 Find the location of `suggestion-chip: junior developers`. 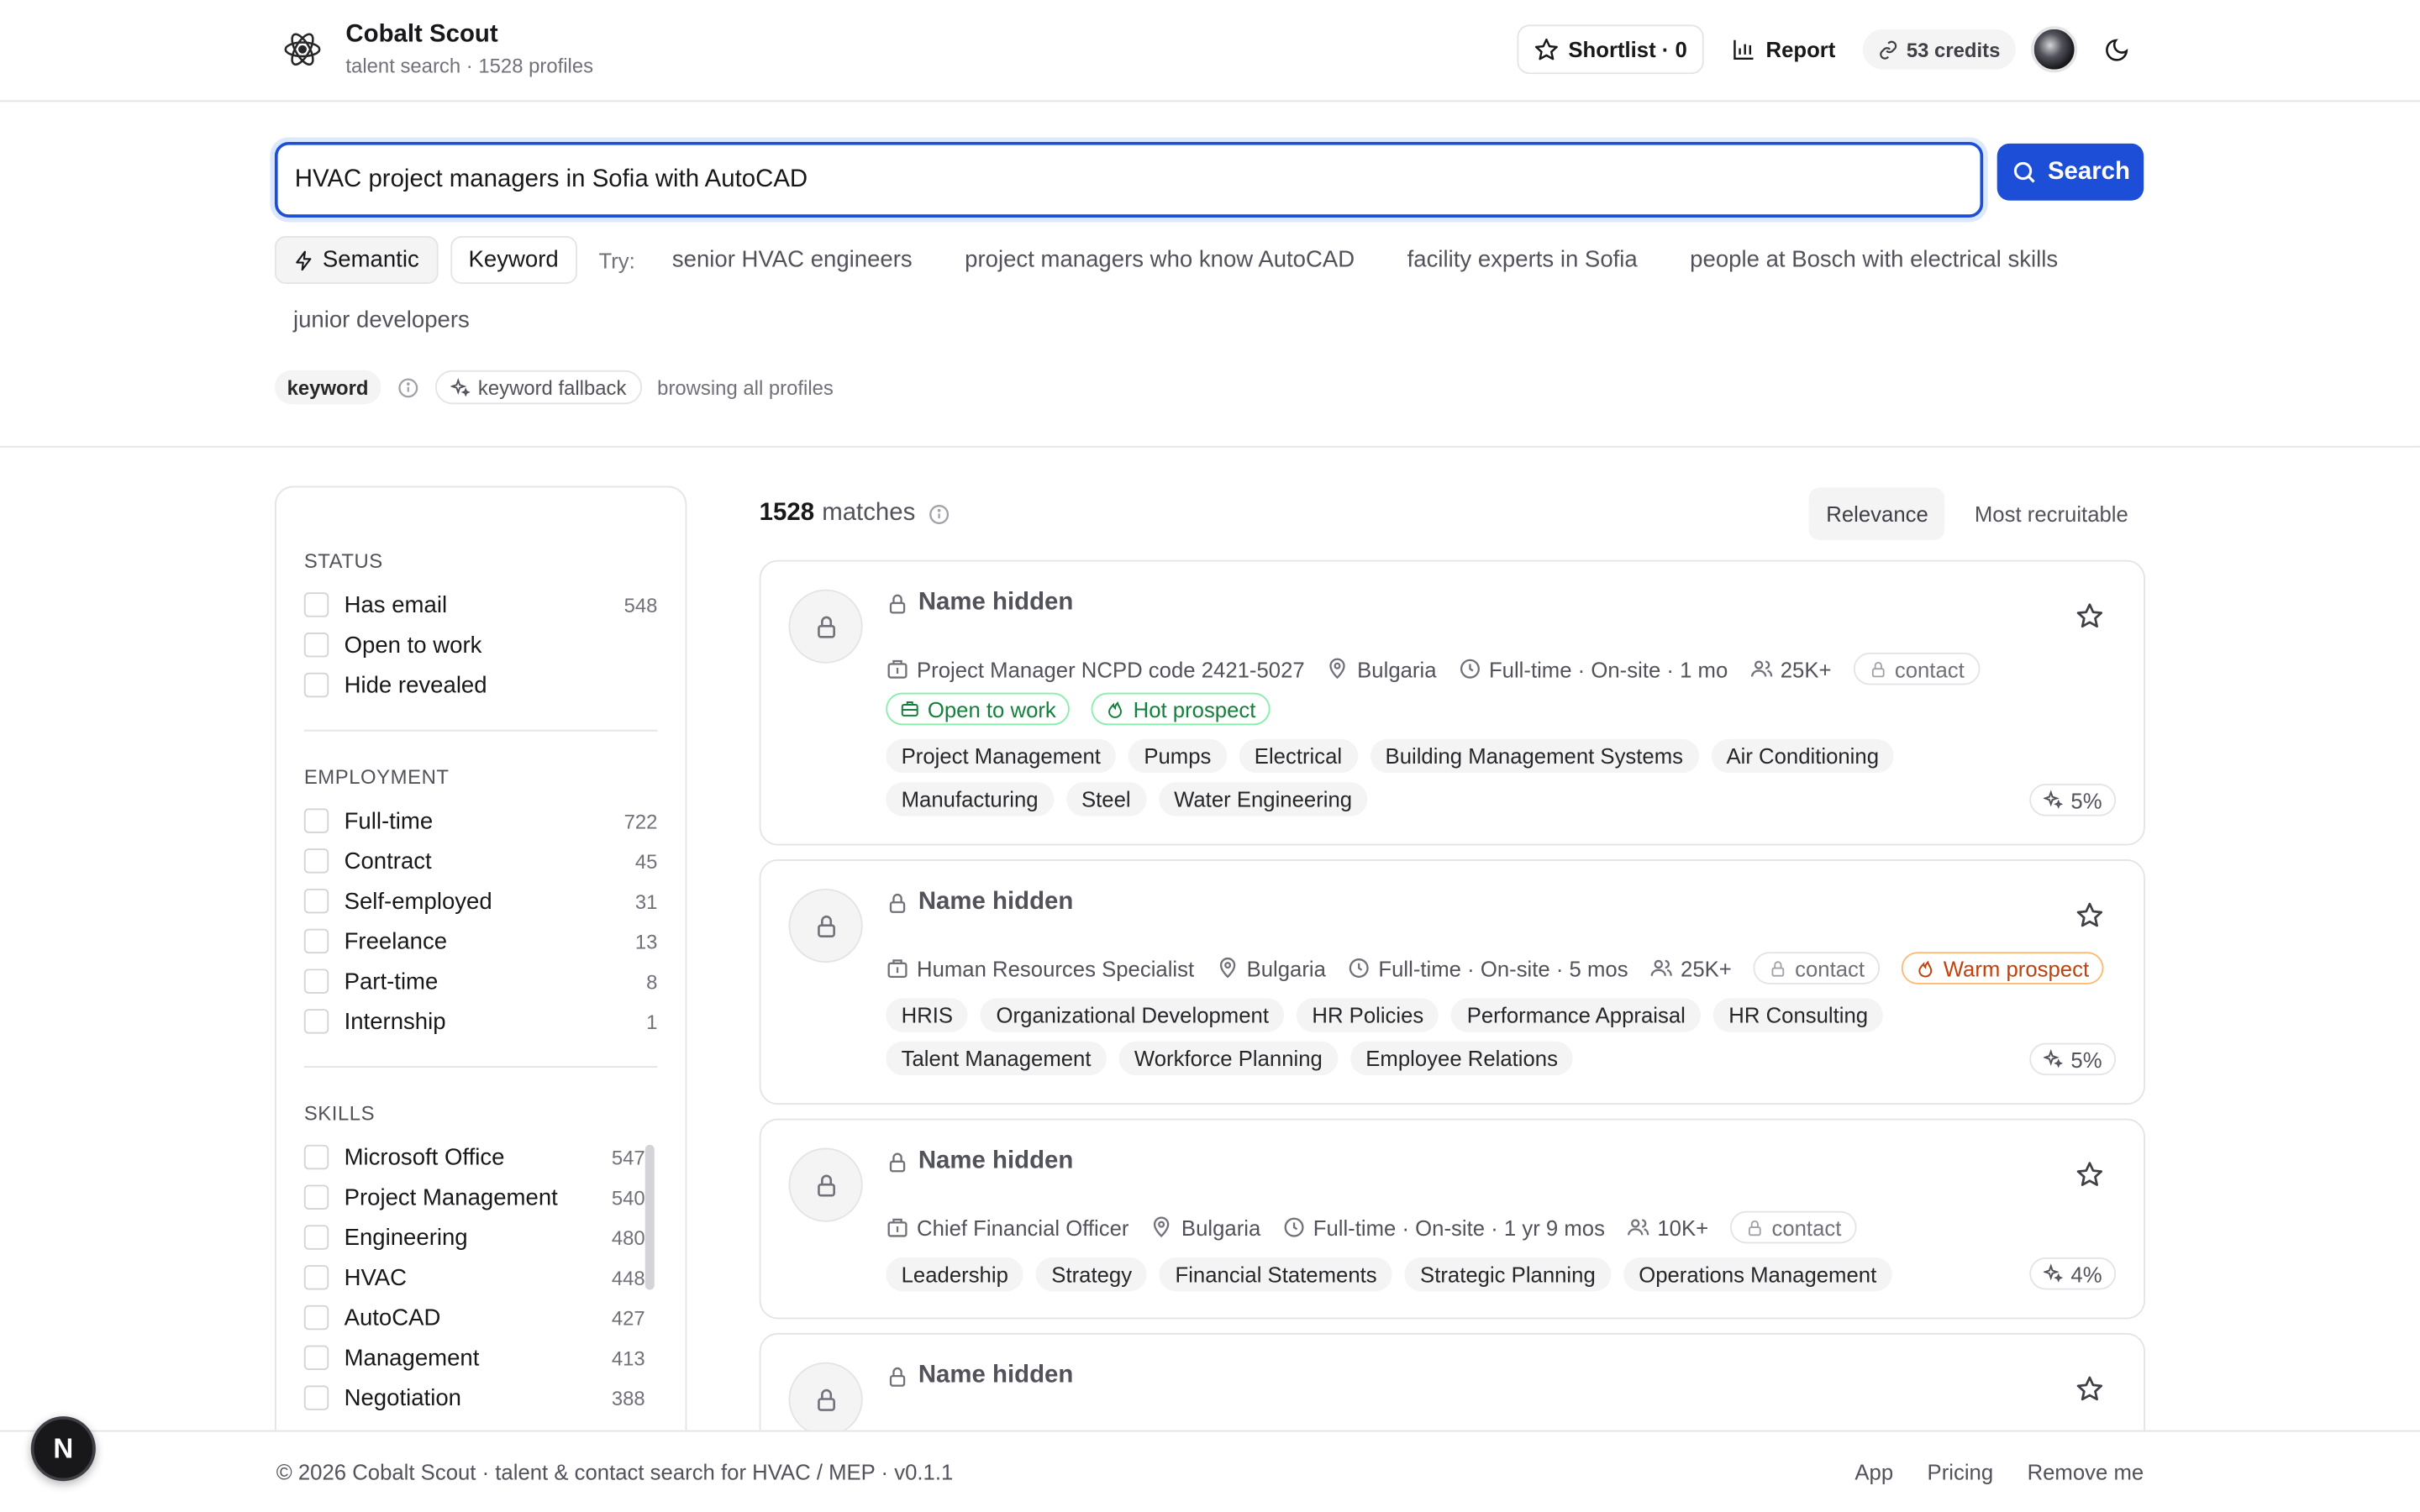

suggestion-chip: junior developers is located at coordinates (382, 320).